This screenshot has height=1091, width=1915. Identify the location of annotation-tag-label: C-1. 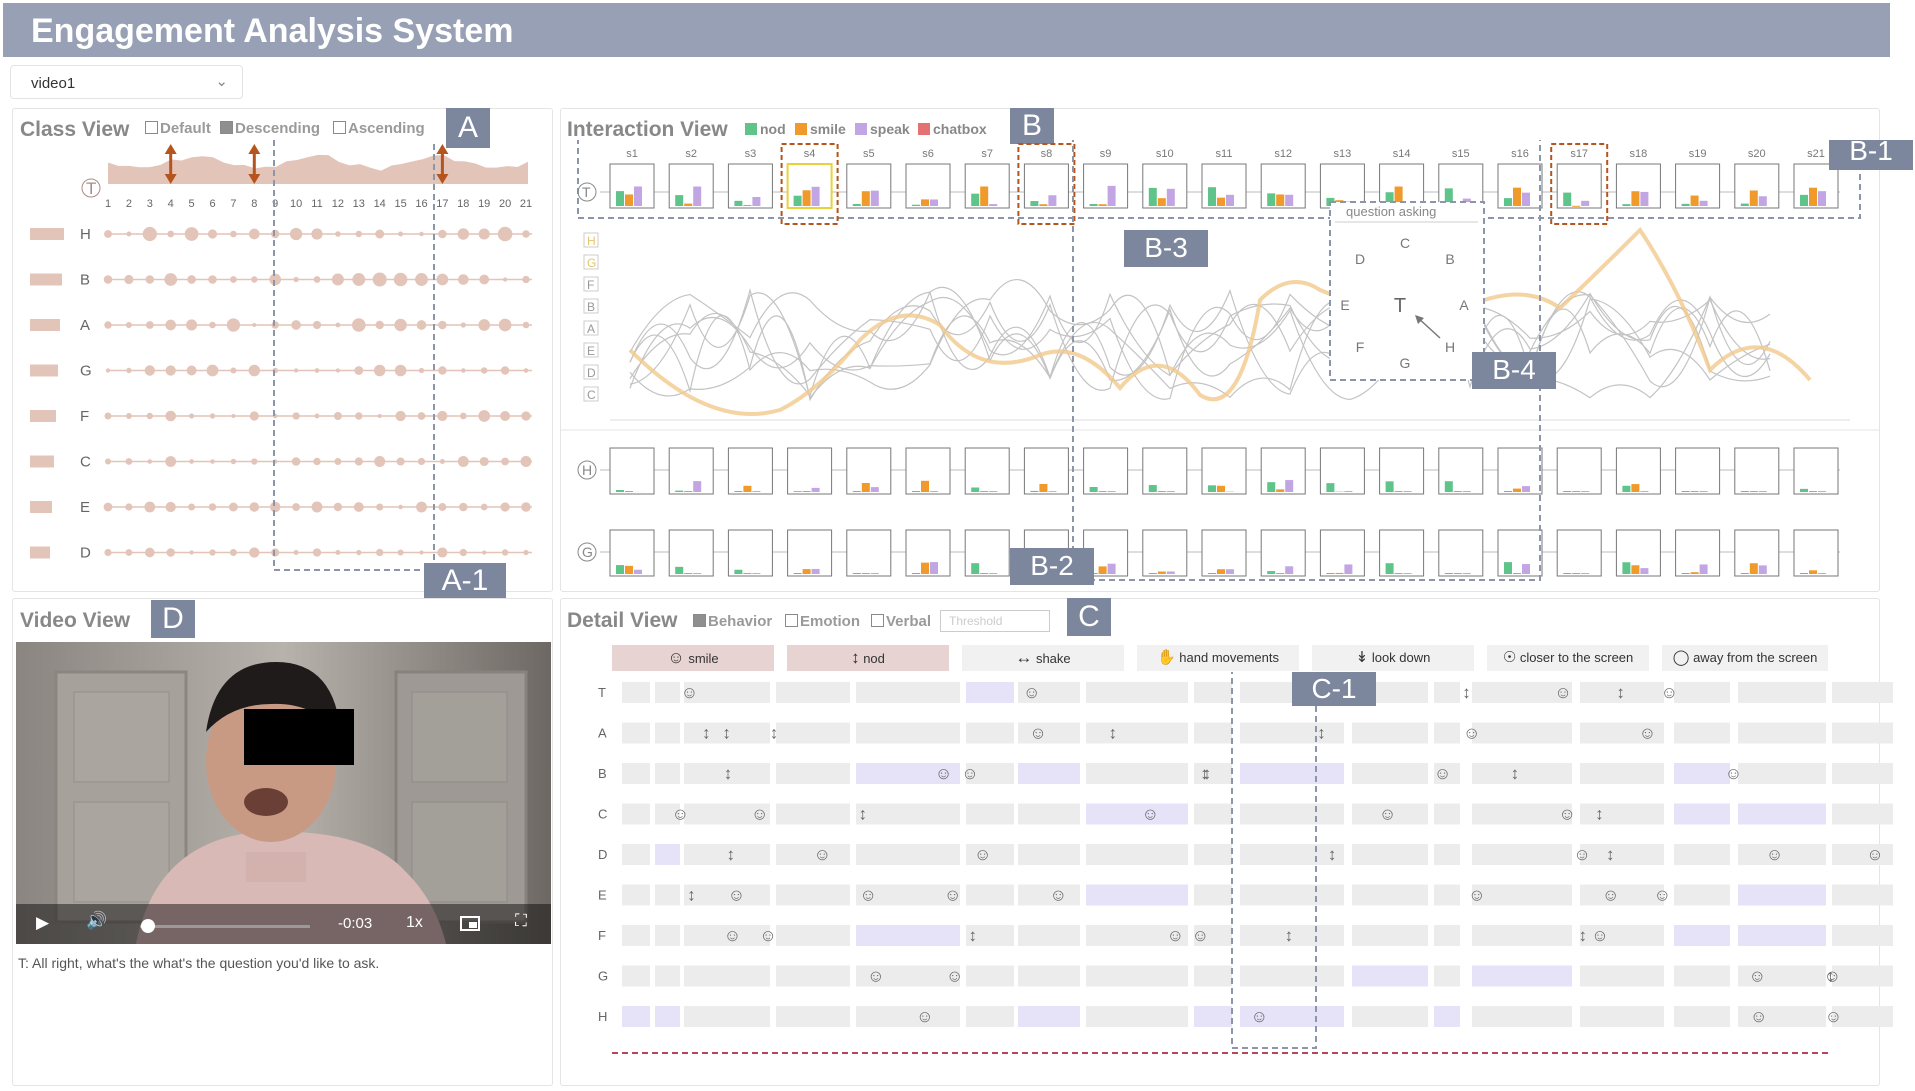
(1333, 688).